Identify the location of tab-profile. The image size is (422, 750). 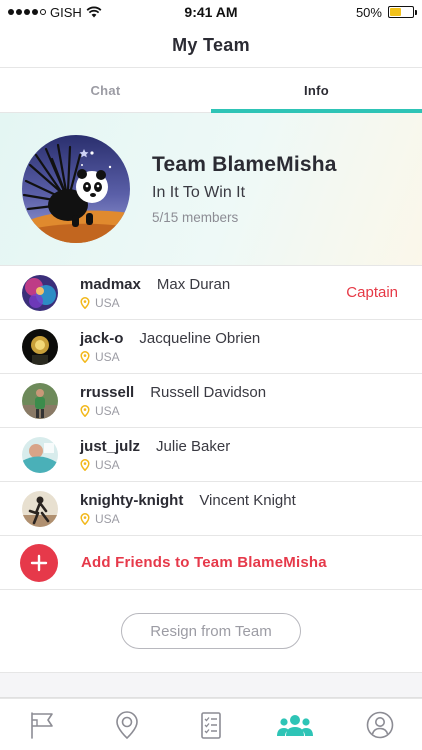
(380, 725).